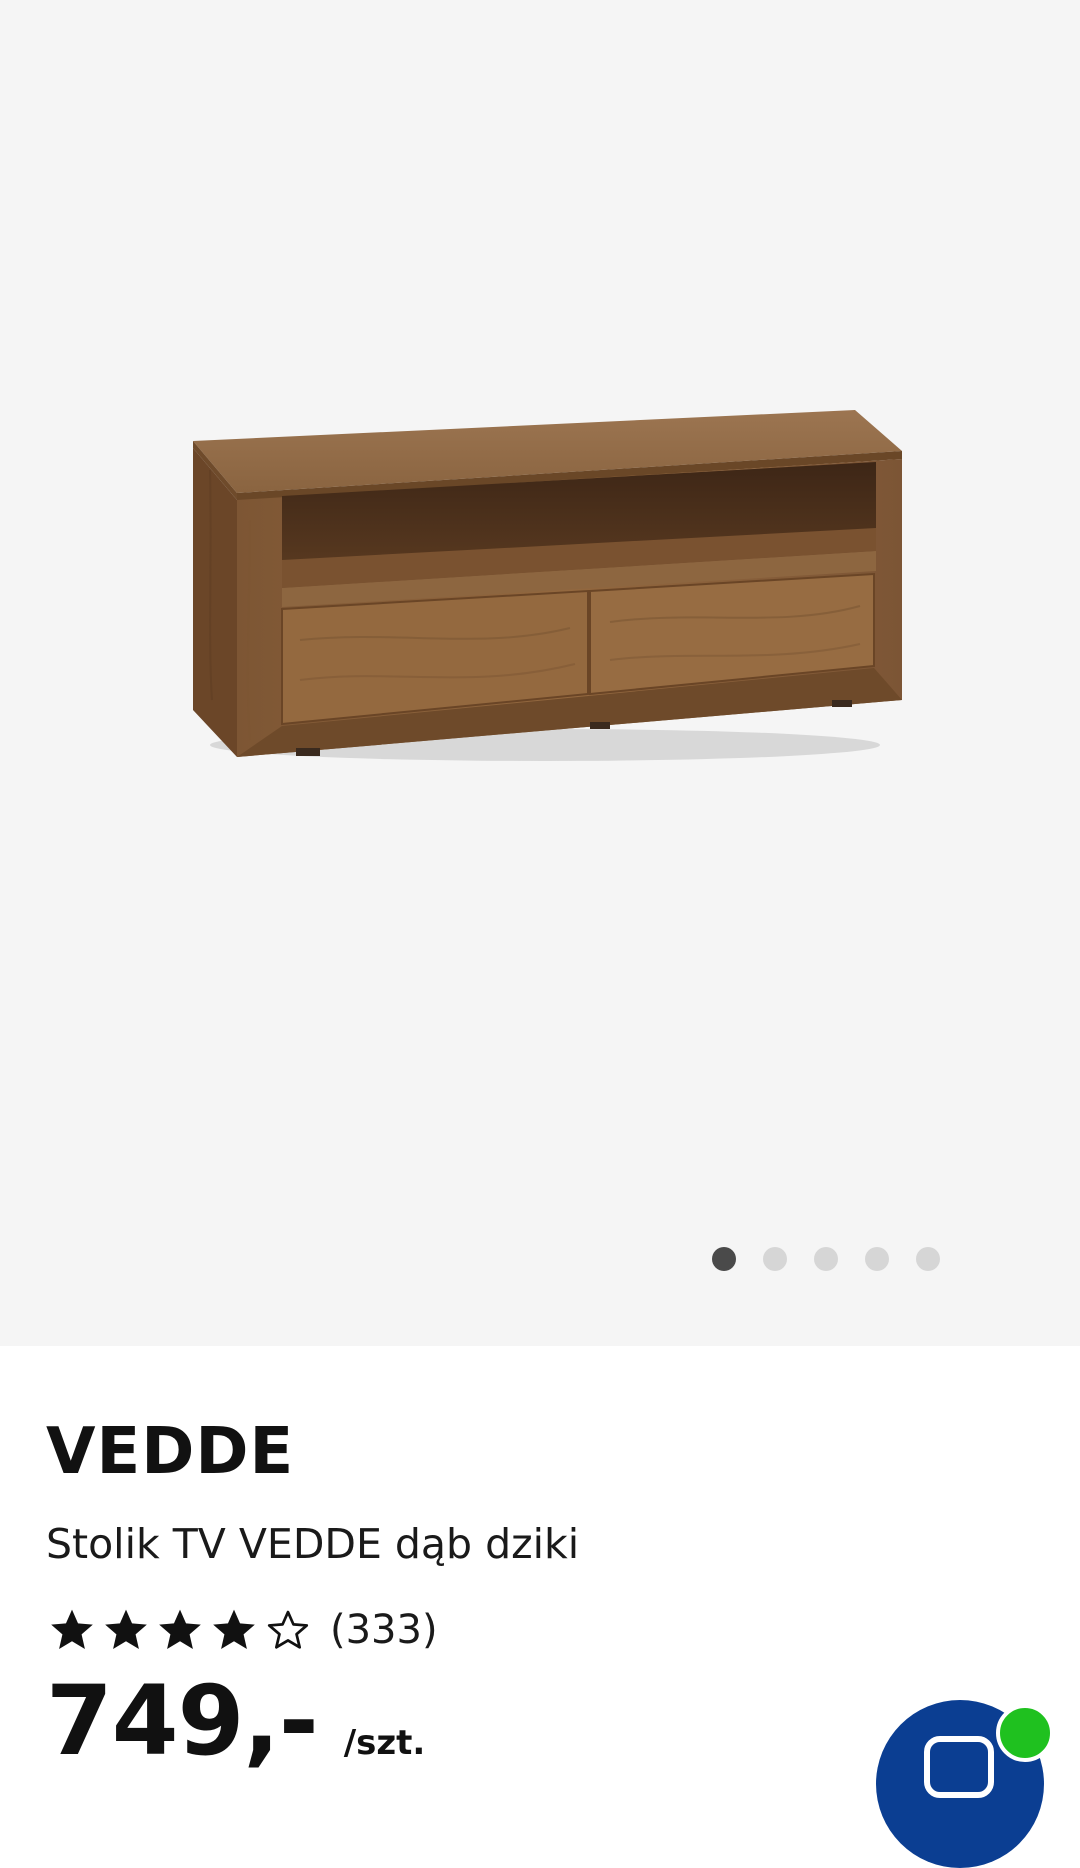  I want to click on chat-icon, so click(959, 1767).